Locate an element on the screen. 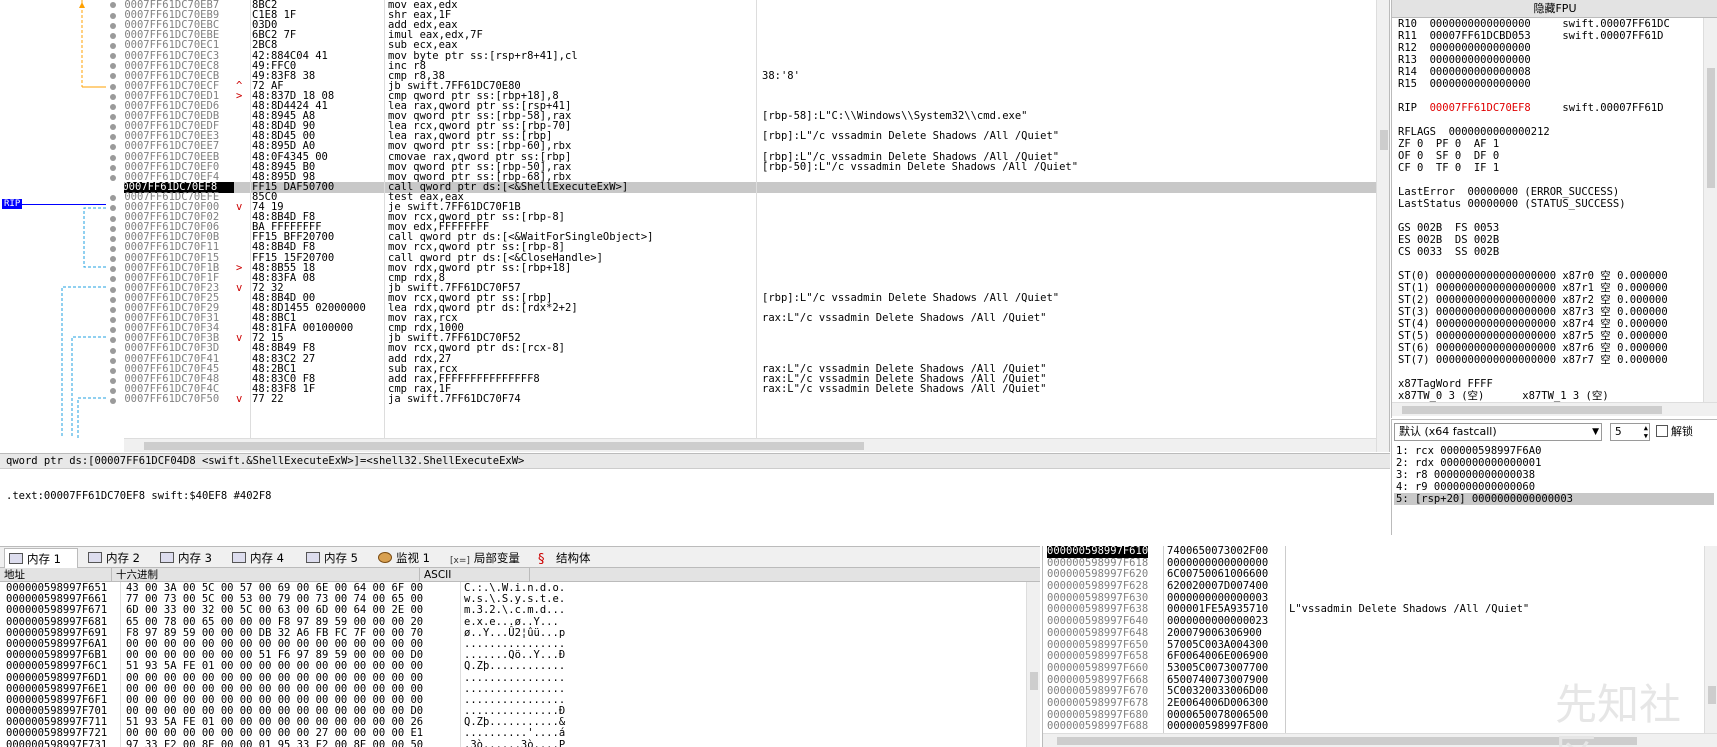 The width and height of the screenshot is (1717, 747). register-line: R13 0000000000000000 is located at coordinates (1550, 60).